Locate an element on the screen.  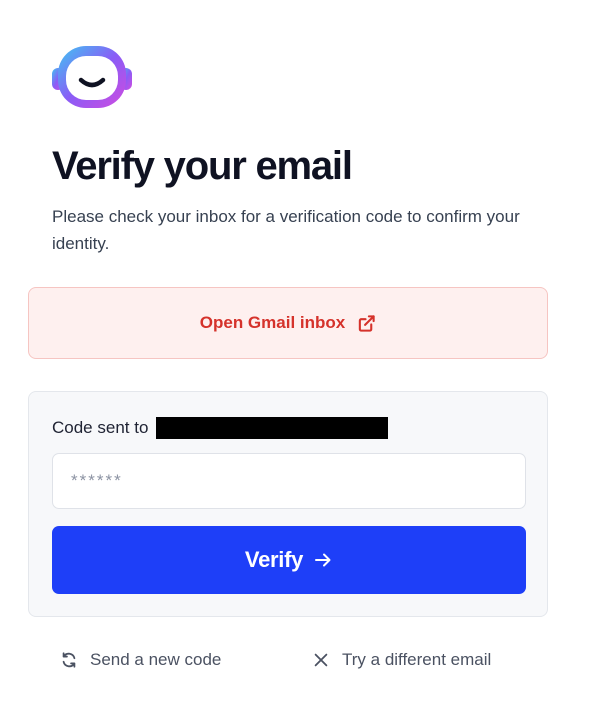
external-link-icon is located at coordinates (367, 323).